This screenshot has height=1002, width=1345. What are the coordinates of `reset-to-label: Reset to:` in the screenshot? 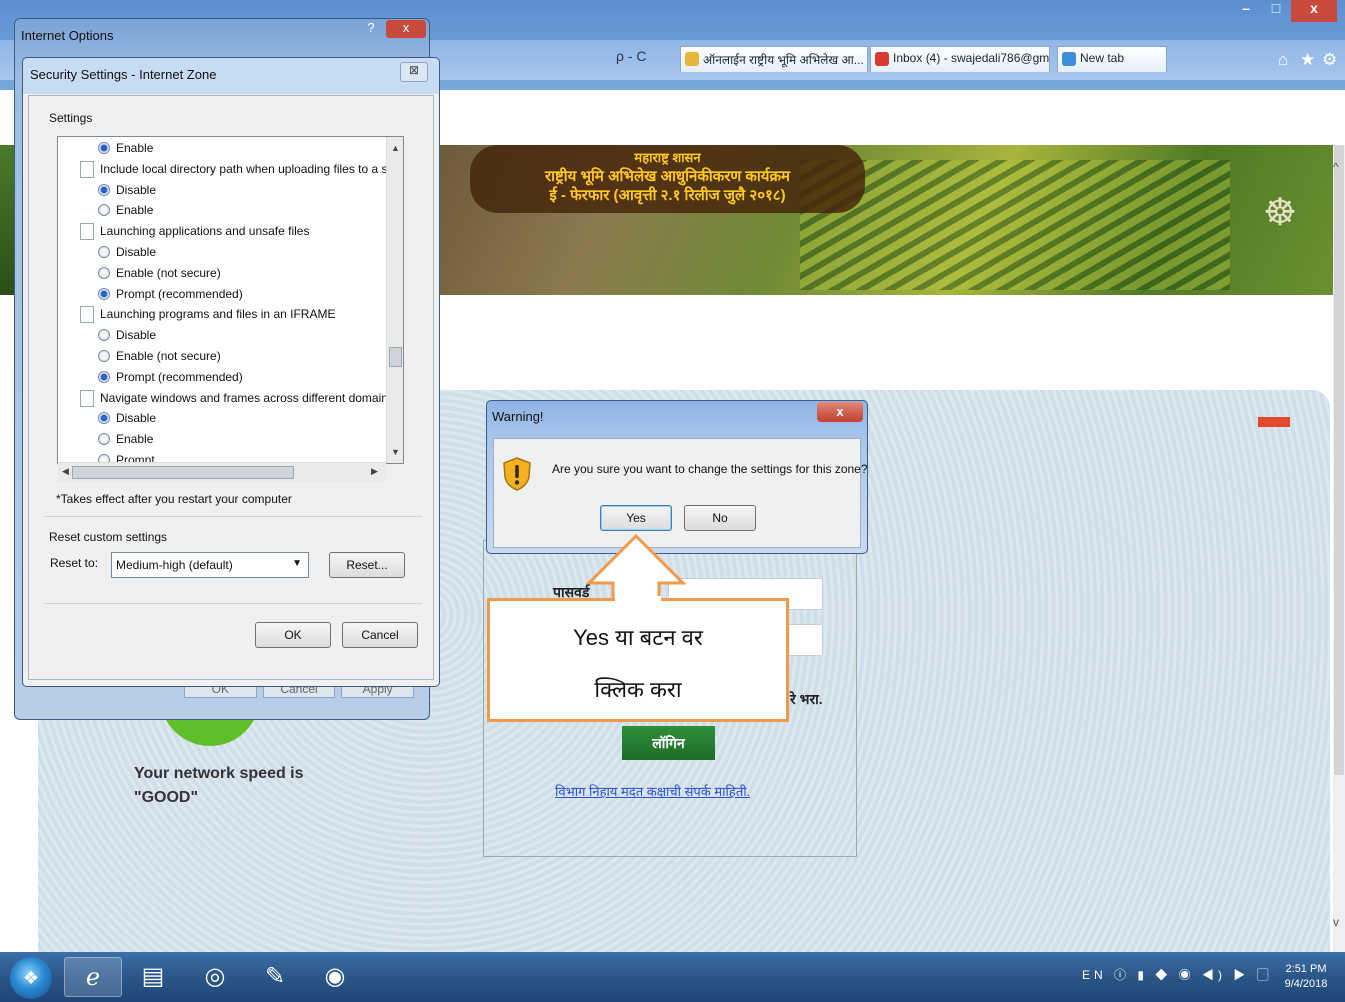 It's located at (74, 563).